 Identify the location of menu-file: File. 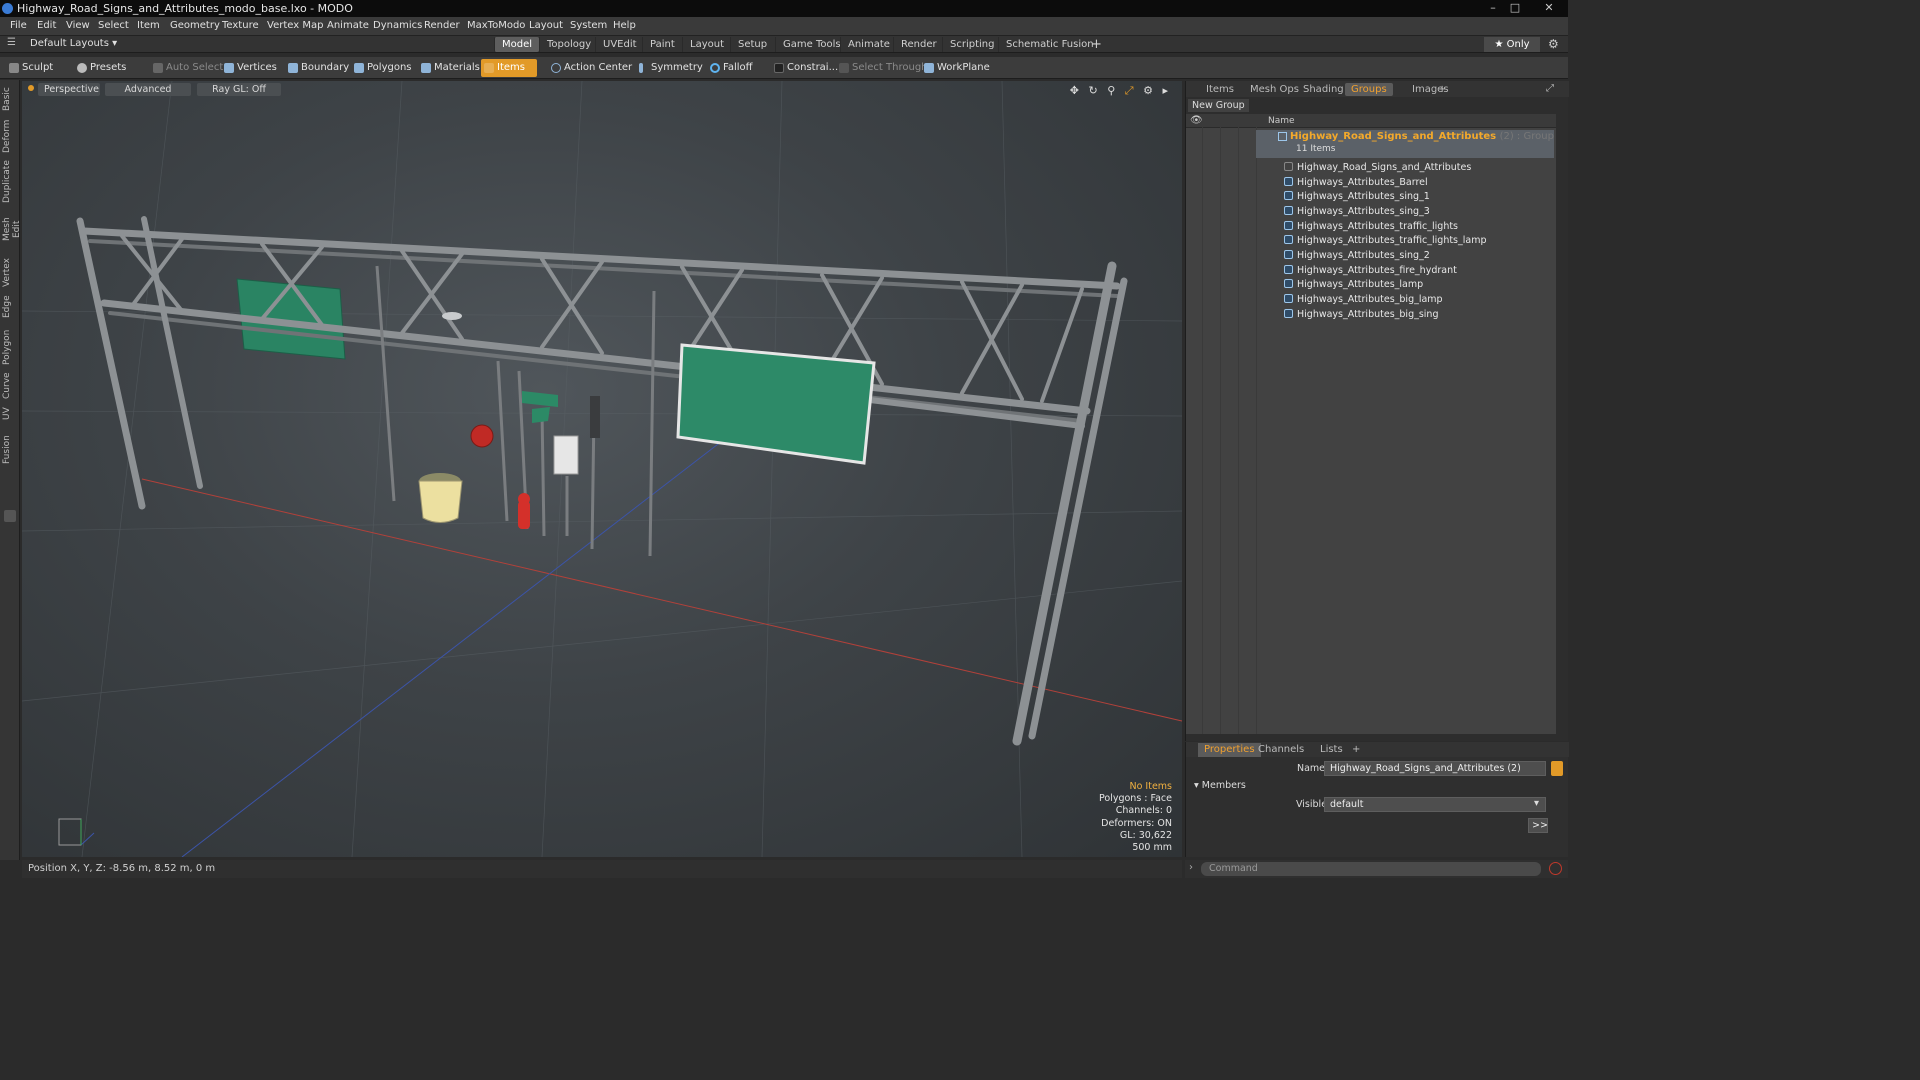
(18, 25).